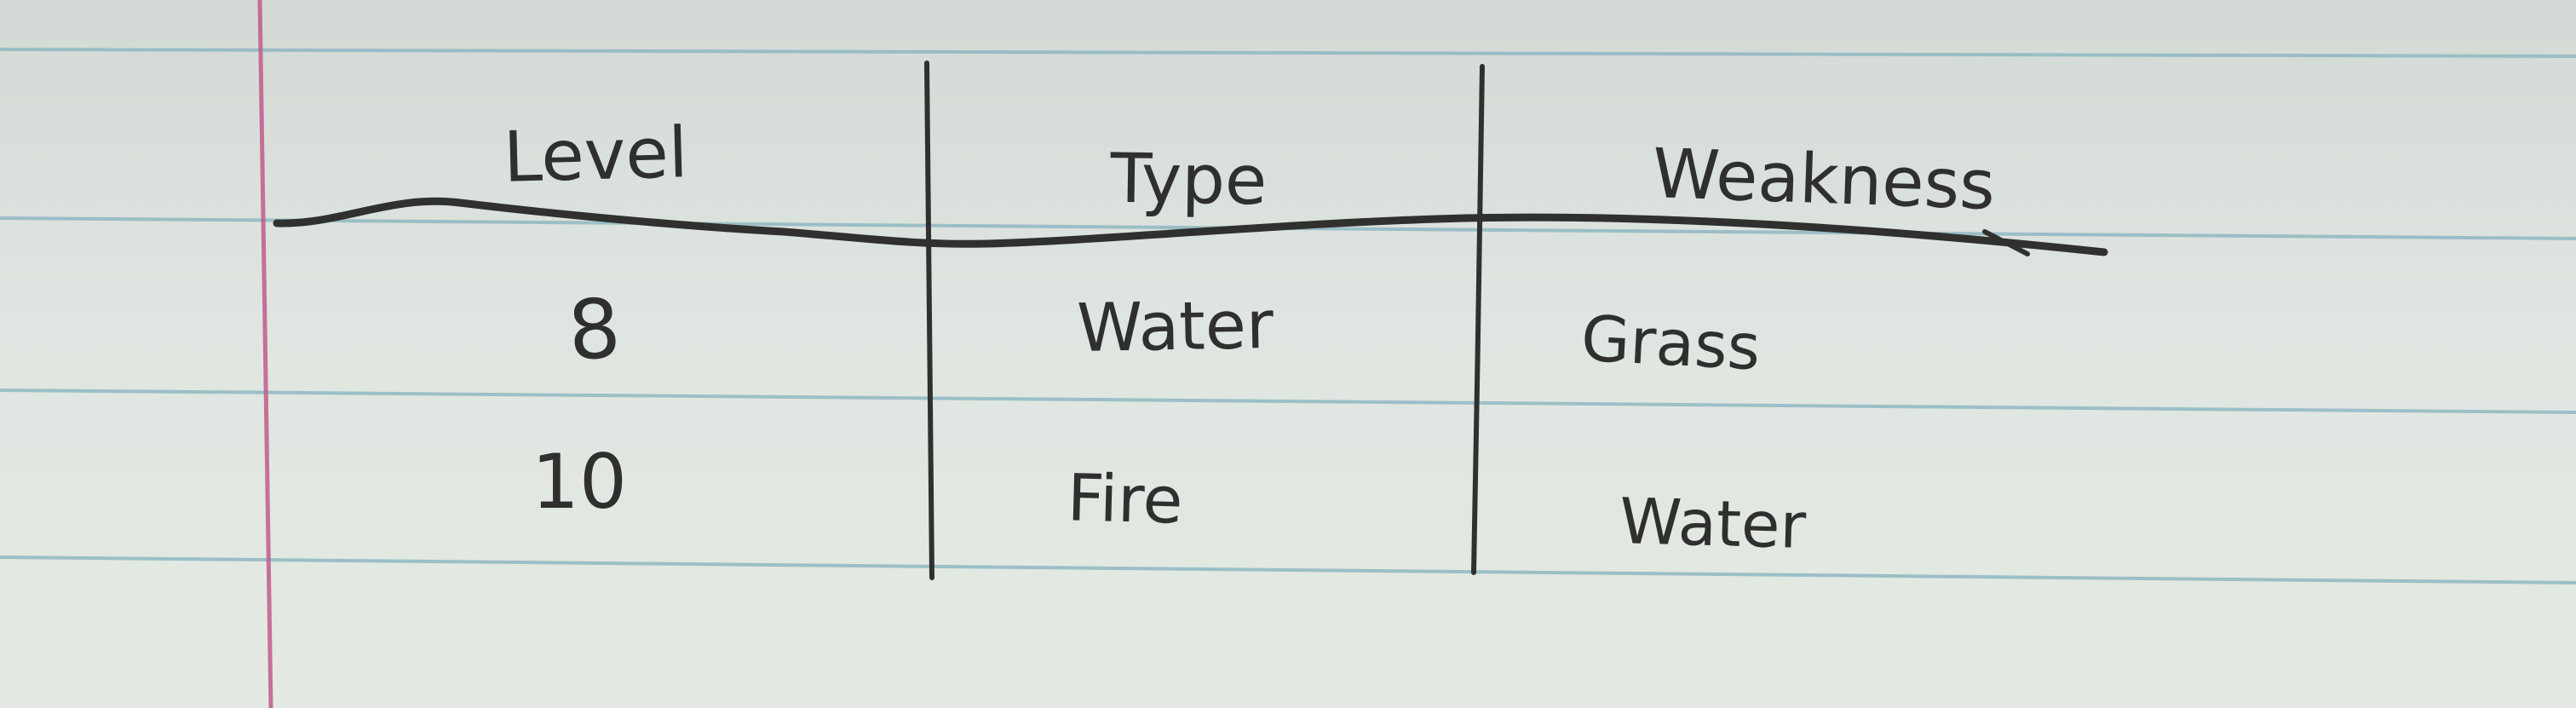 This screenshot has width=2576, height=708. I want to click on header-weakness: Weakness, so click(1824, 179).